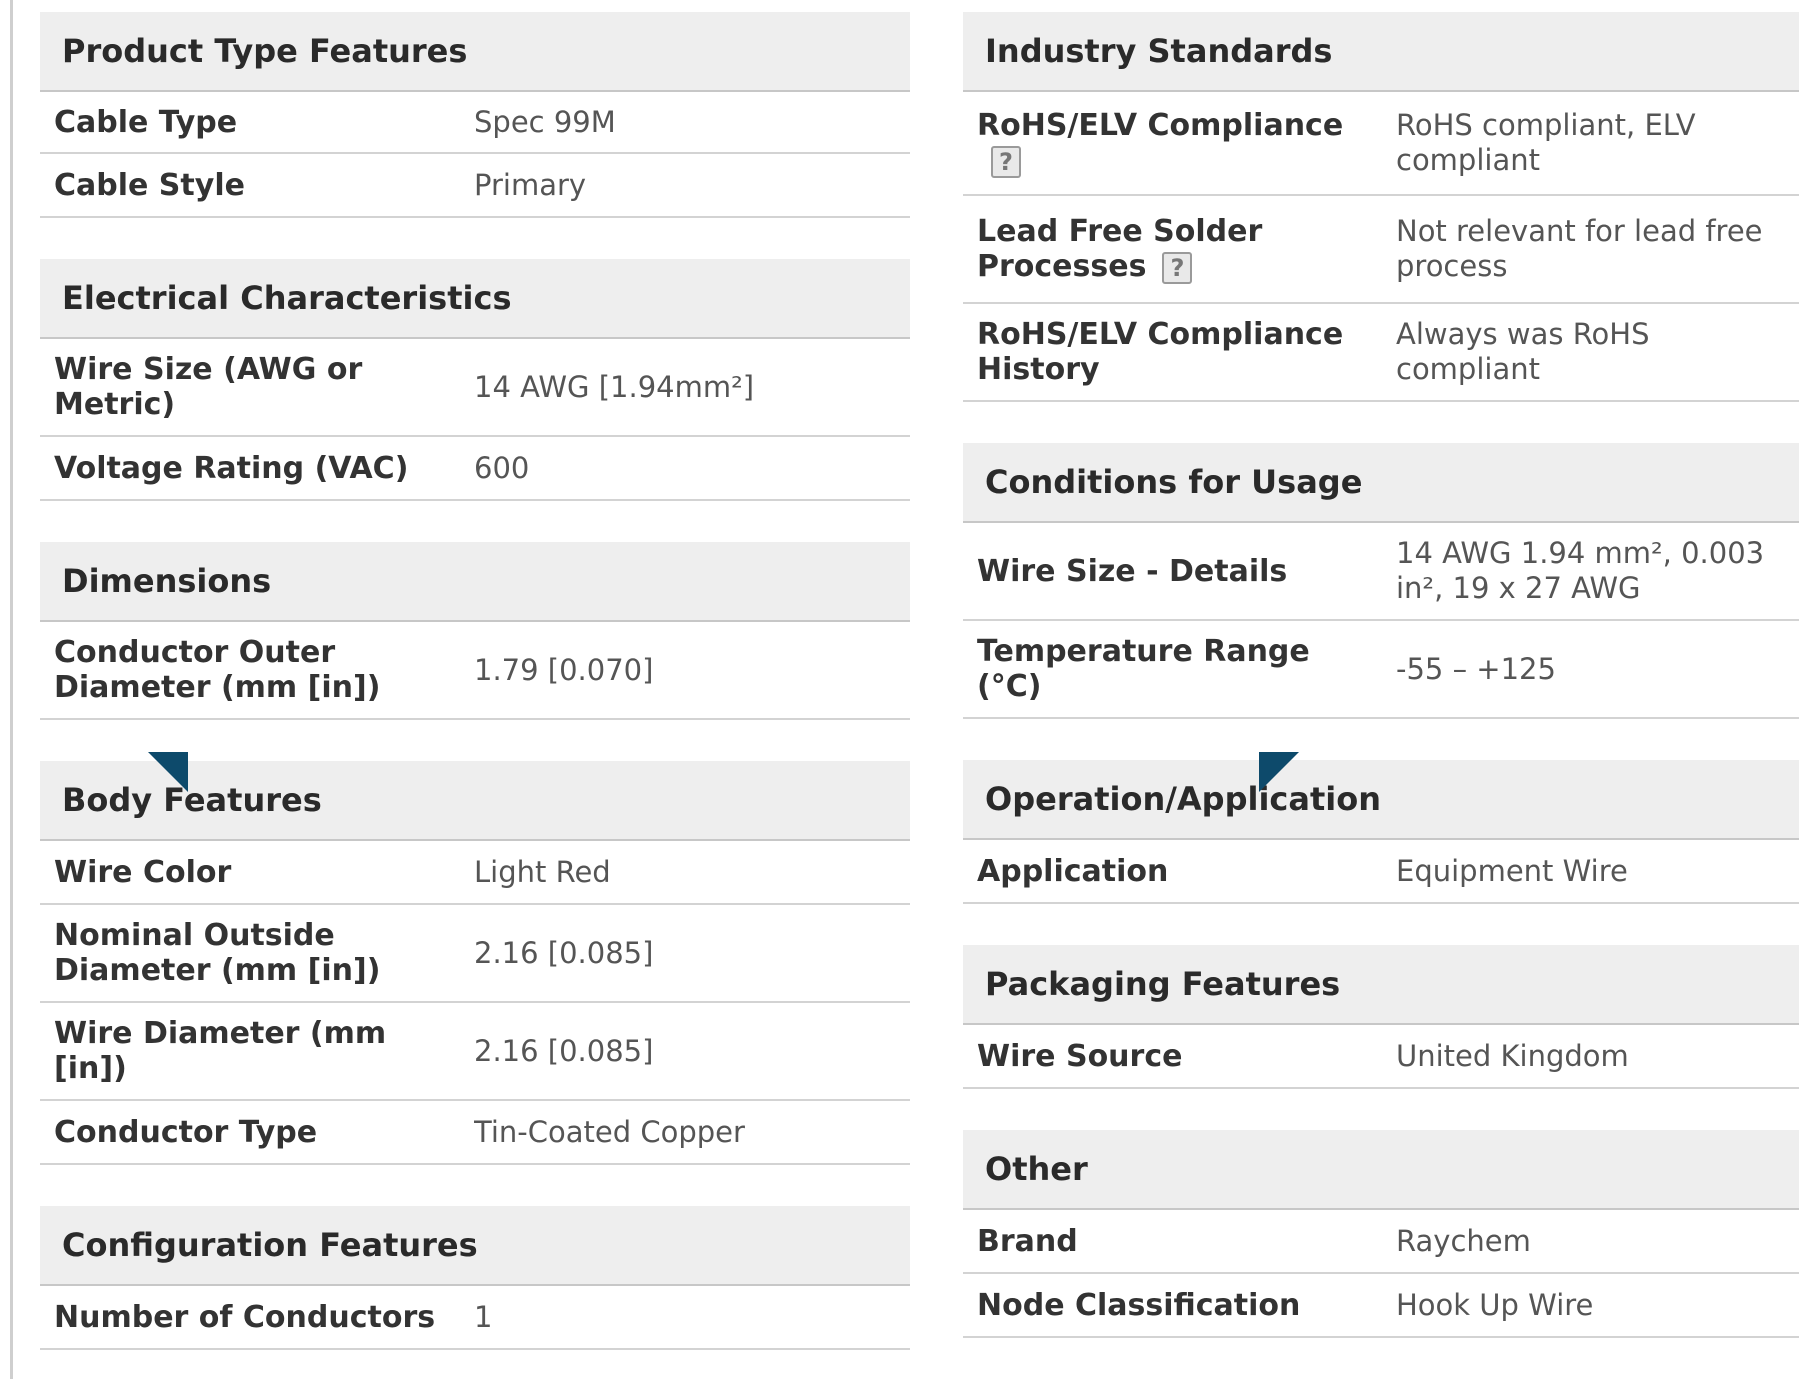  I want to click on spec-label: RoHS/ELV Compliance?, so click(1179, 143).